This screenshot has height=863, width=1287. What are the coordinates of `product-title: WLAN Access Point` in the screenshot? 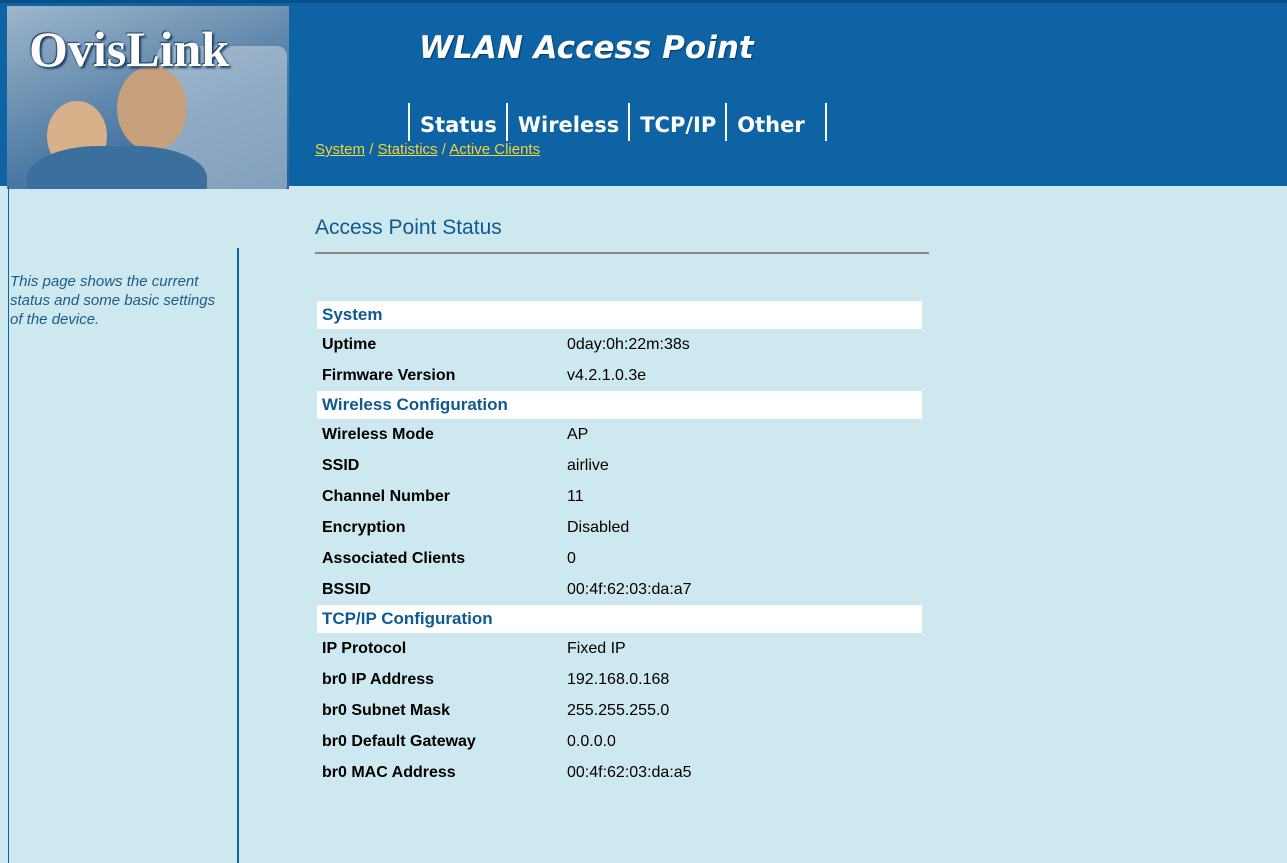 It's located at (586, 48).